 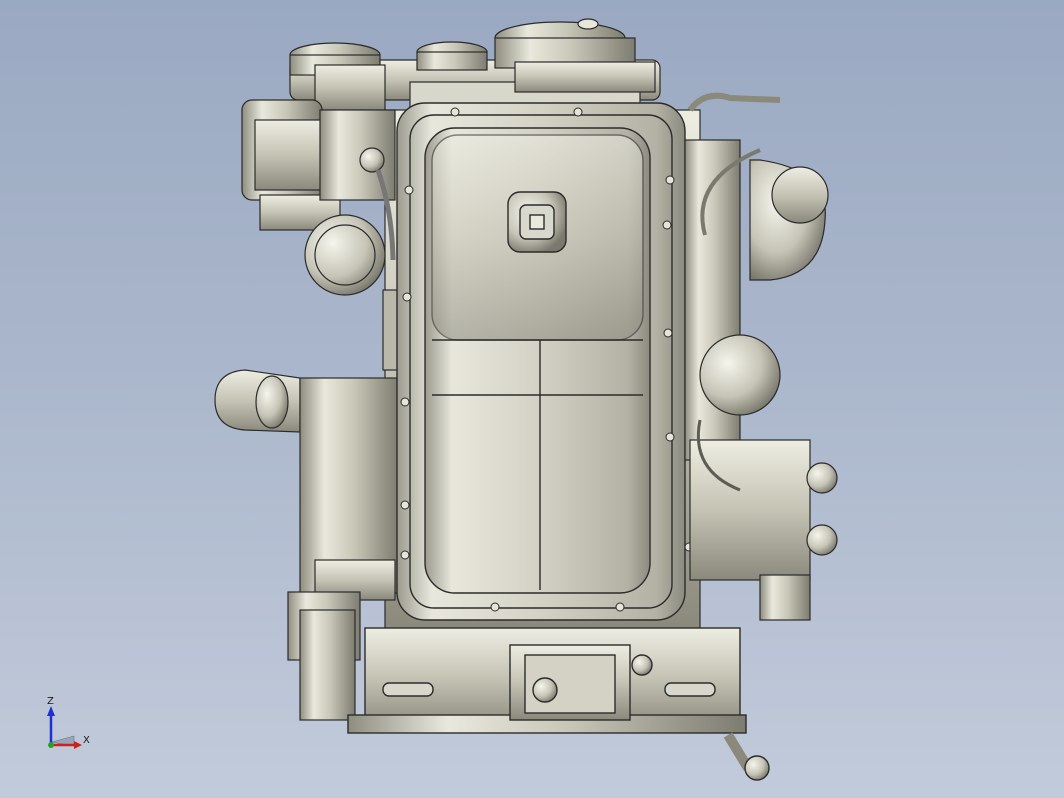 I want to click on right-side-assembly, so click(x=761, y=356).